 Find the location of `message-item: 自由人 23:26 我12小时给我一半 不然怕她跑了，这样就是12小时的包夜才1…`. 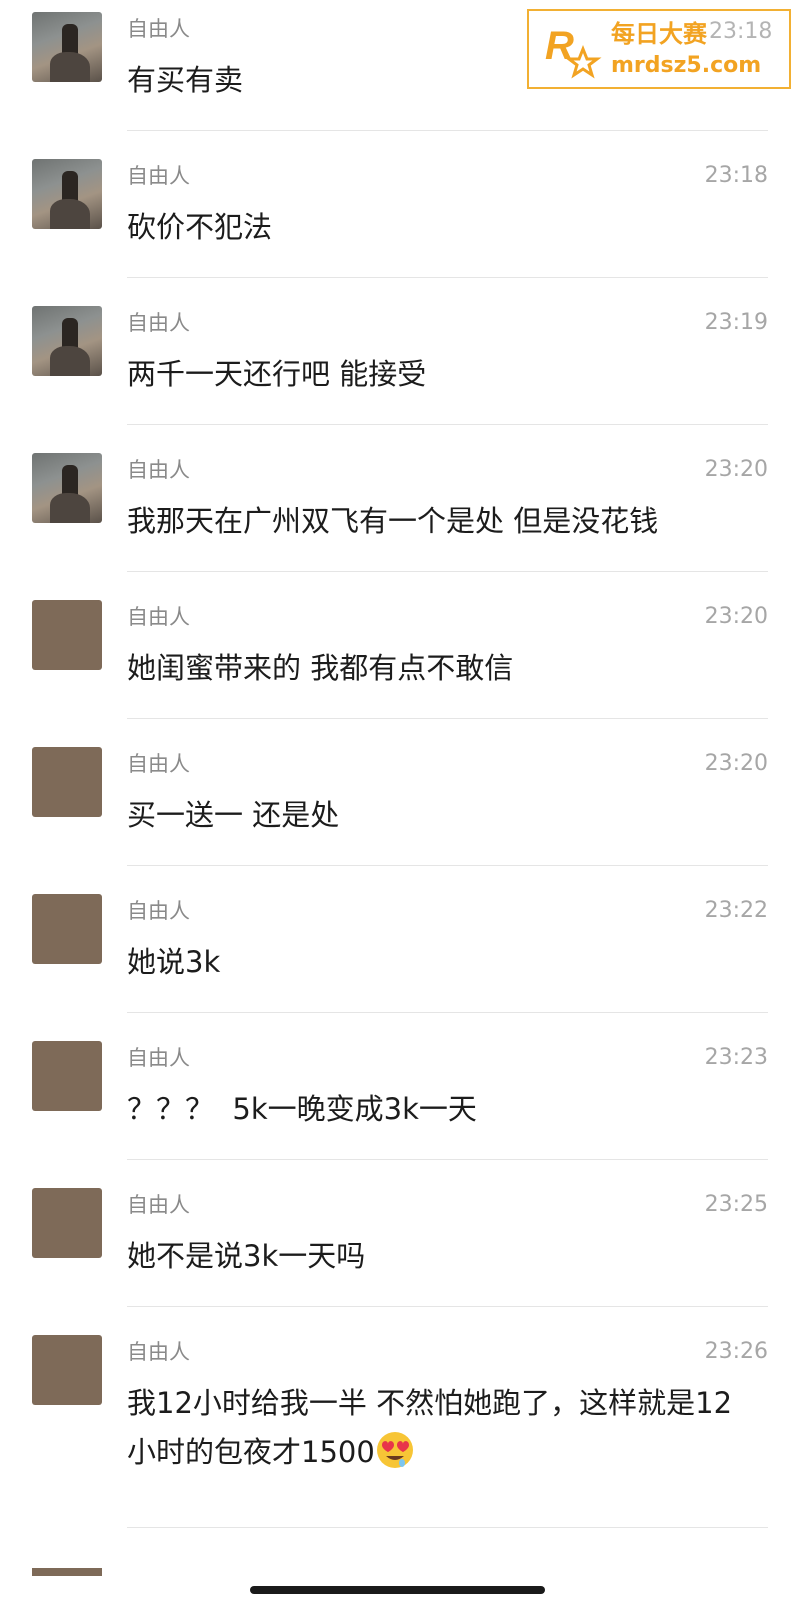

message-item: 自由人 23:26 我12小时给我一半 不然怕她跑了，这样就是12小时的包夜才1… is located at coordinates (400, 1425).